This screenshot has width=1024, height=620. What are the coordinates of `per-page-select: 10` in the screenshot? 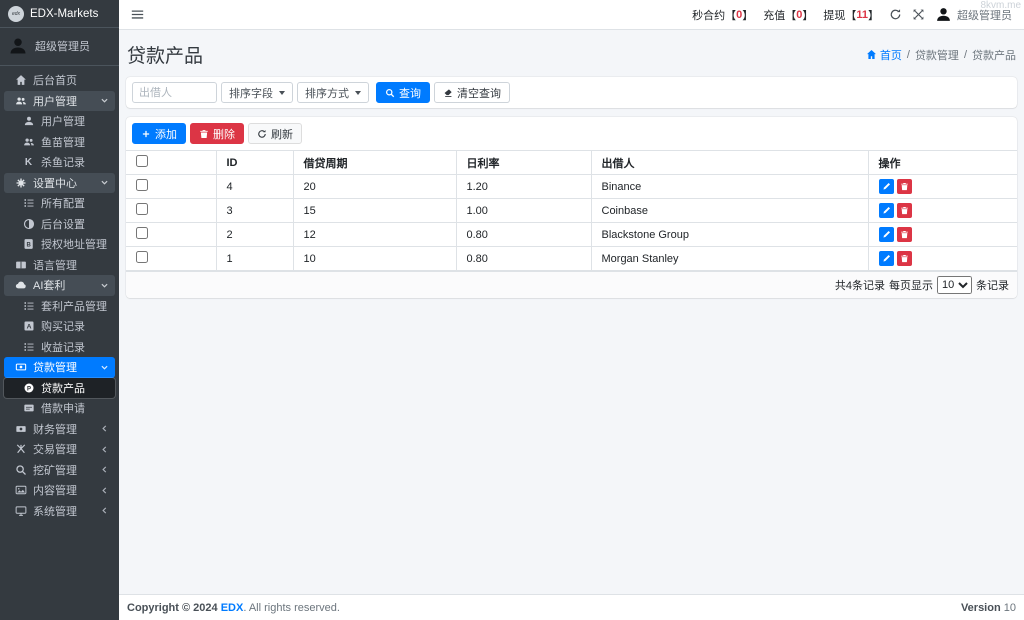 It's located at (954, 285).